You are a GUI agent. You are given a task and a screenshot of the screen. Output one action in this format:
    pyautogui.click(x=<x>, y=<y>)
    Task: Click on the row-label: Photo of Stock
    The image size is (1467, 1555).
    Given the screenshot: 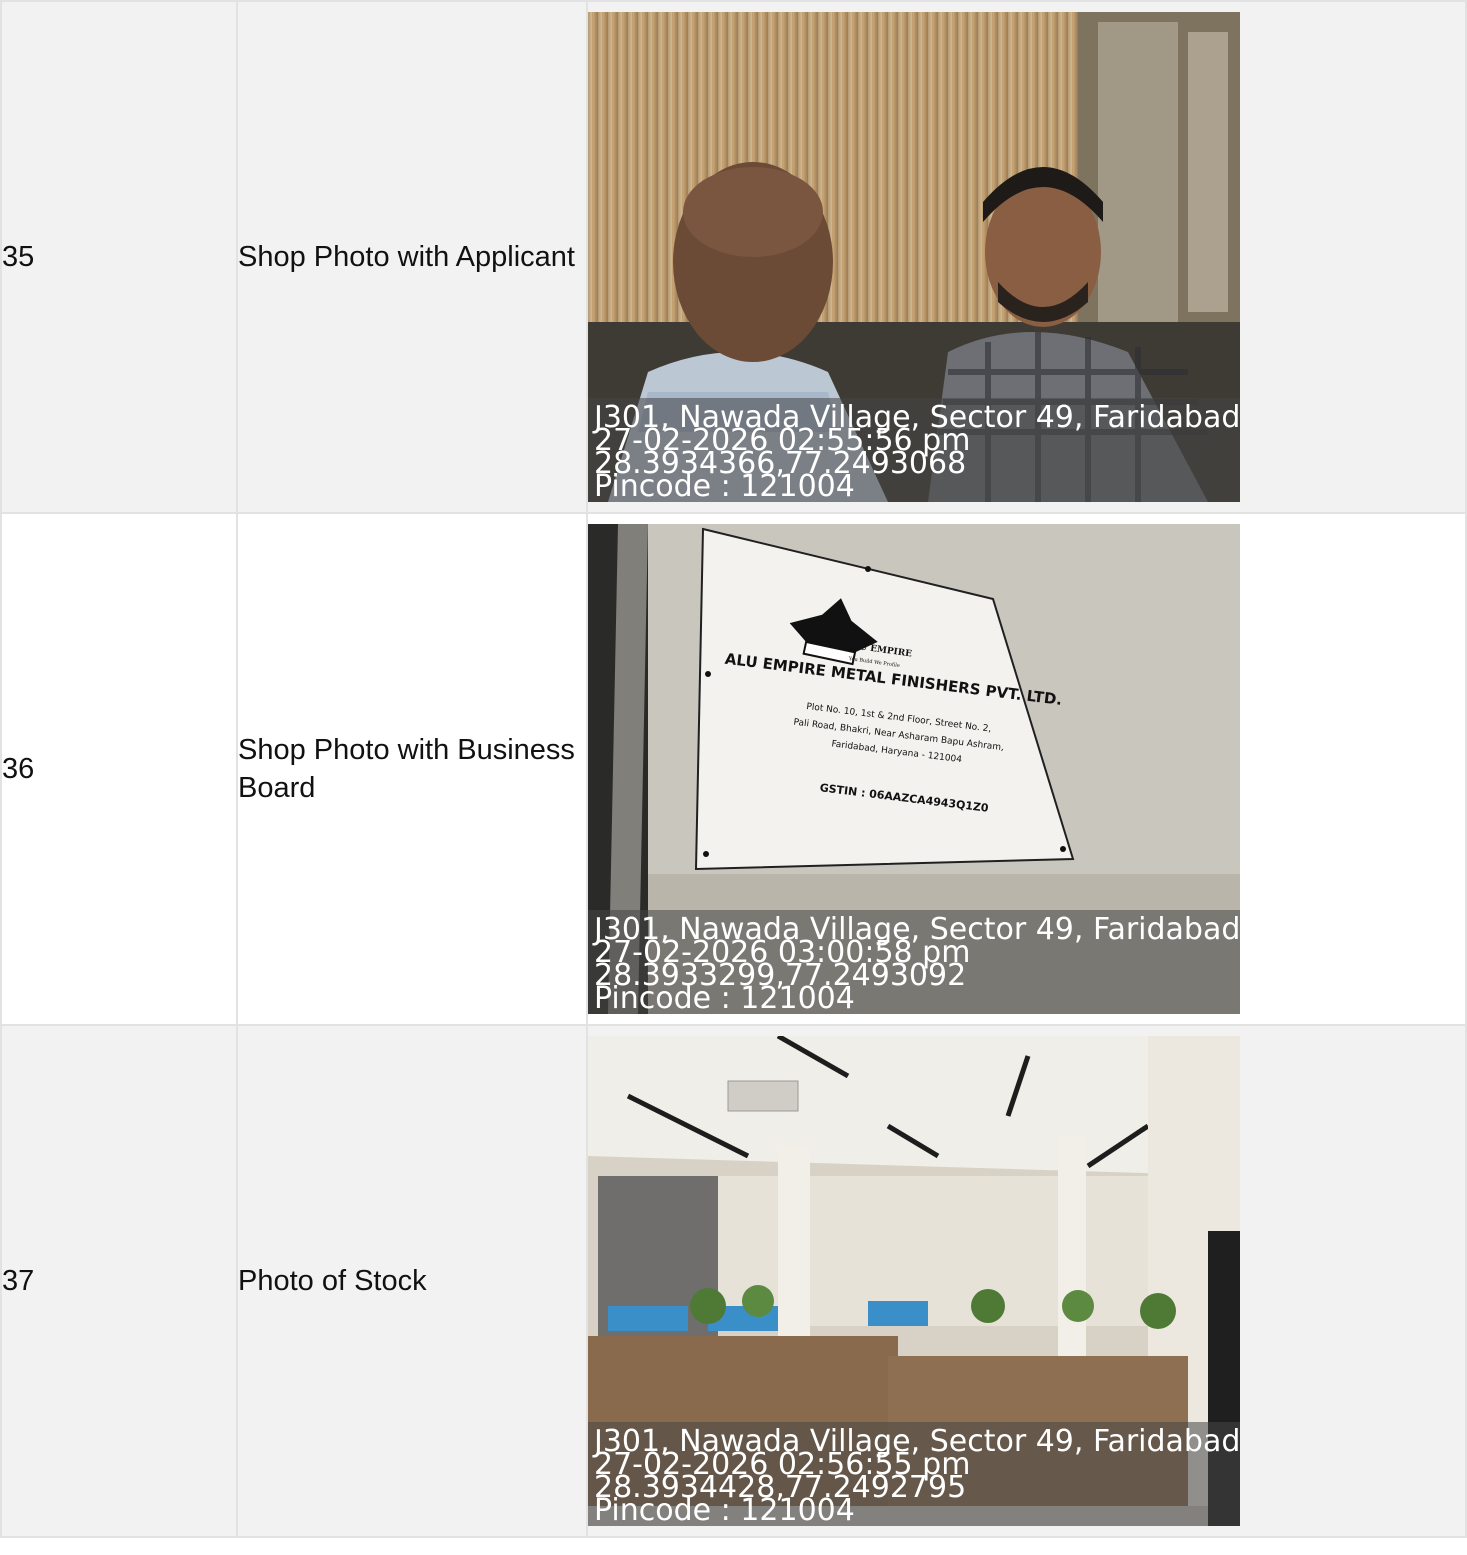 What is the action you would take?
    pyautogui.click(x=412, y=1281)
    